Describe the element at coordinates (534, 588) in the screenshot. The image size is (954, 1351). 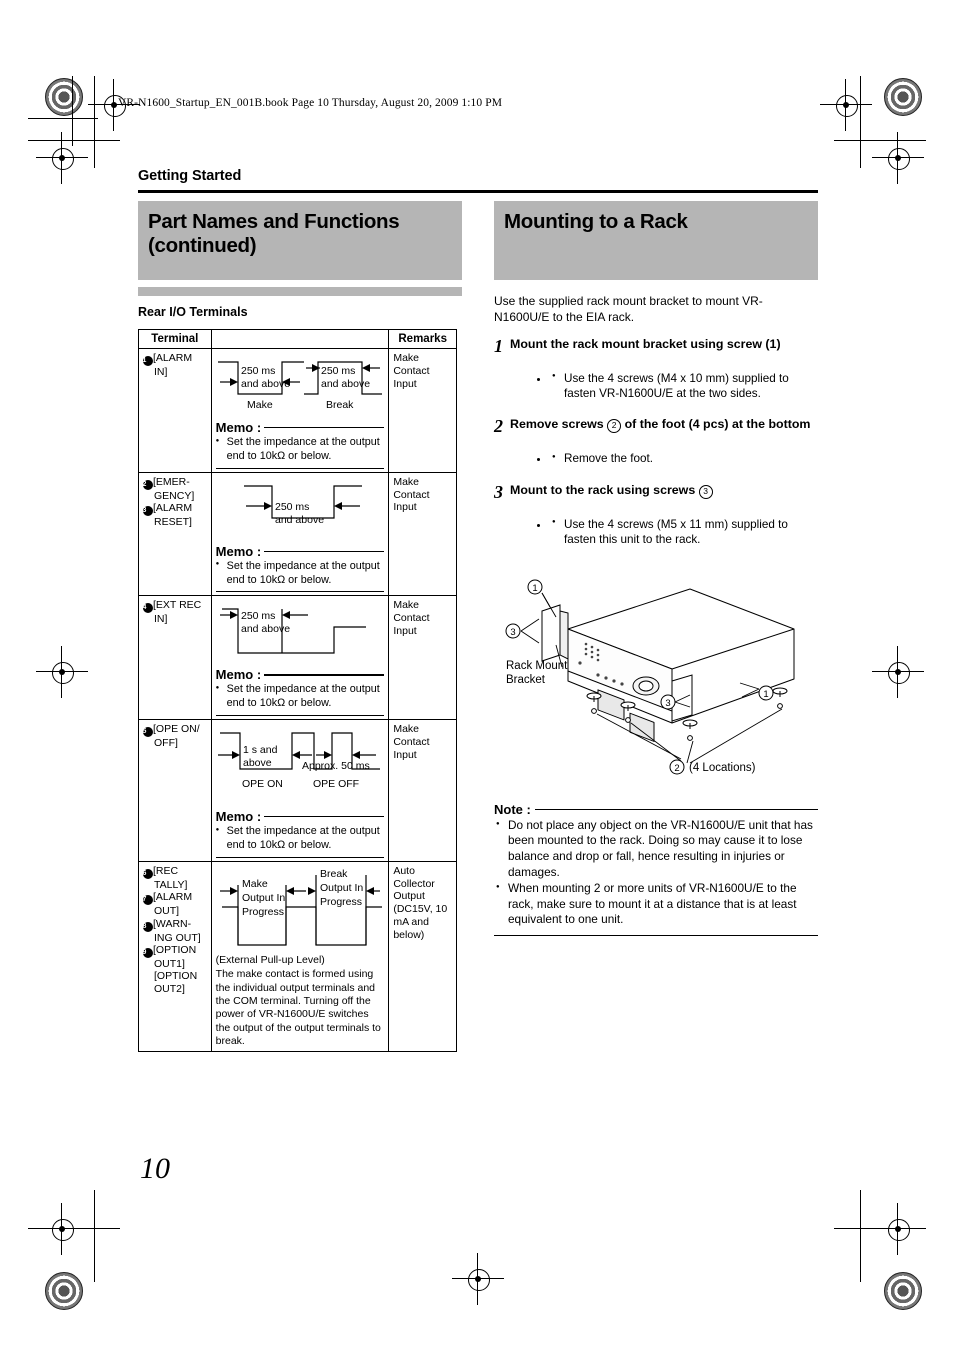
I see `figure-callout-1a: 1` at that location.